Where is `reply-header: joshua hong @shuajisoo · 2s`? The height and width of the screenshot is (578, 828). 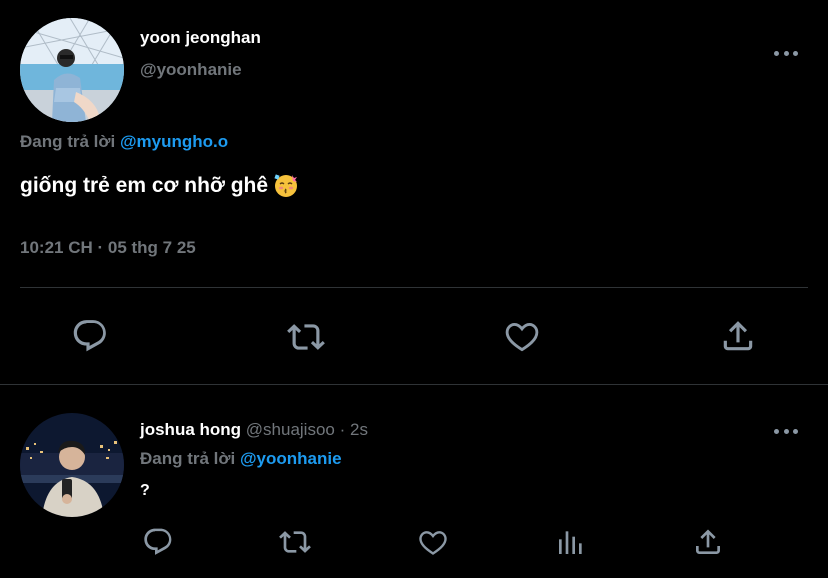
reply-header: joshua hong @shuajisoo · 2s is located at coordinates (254, 430).